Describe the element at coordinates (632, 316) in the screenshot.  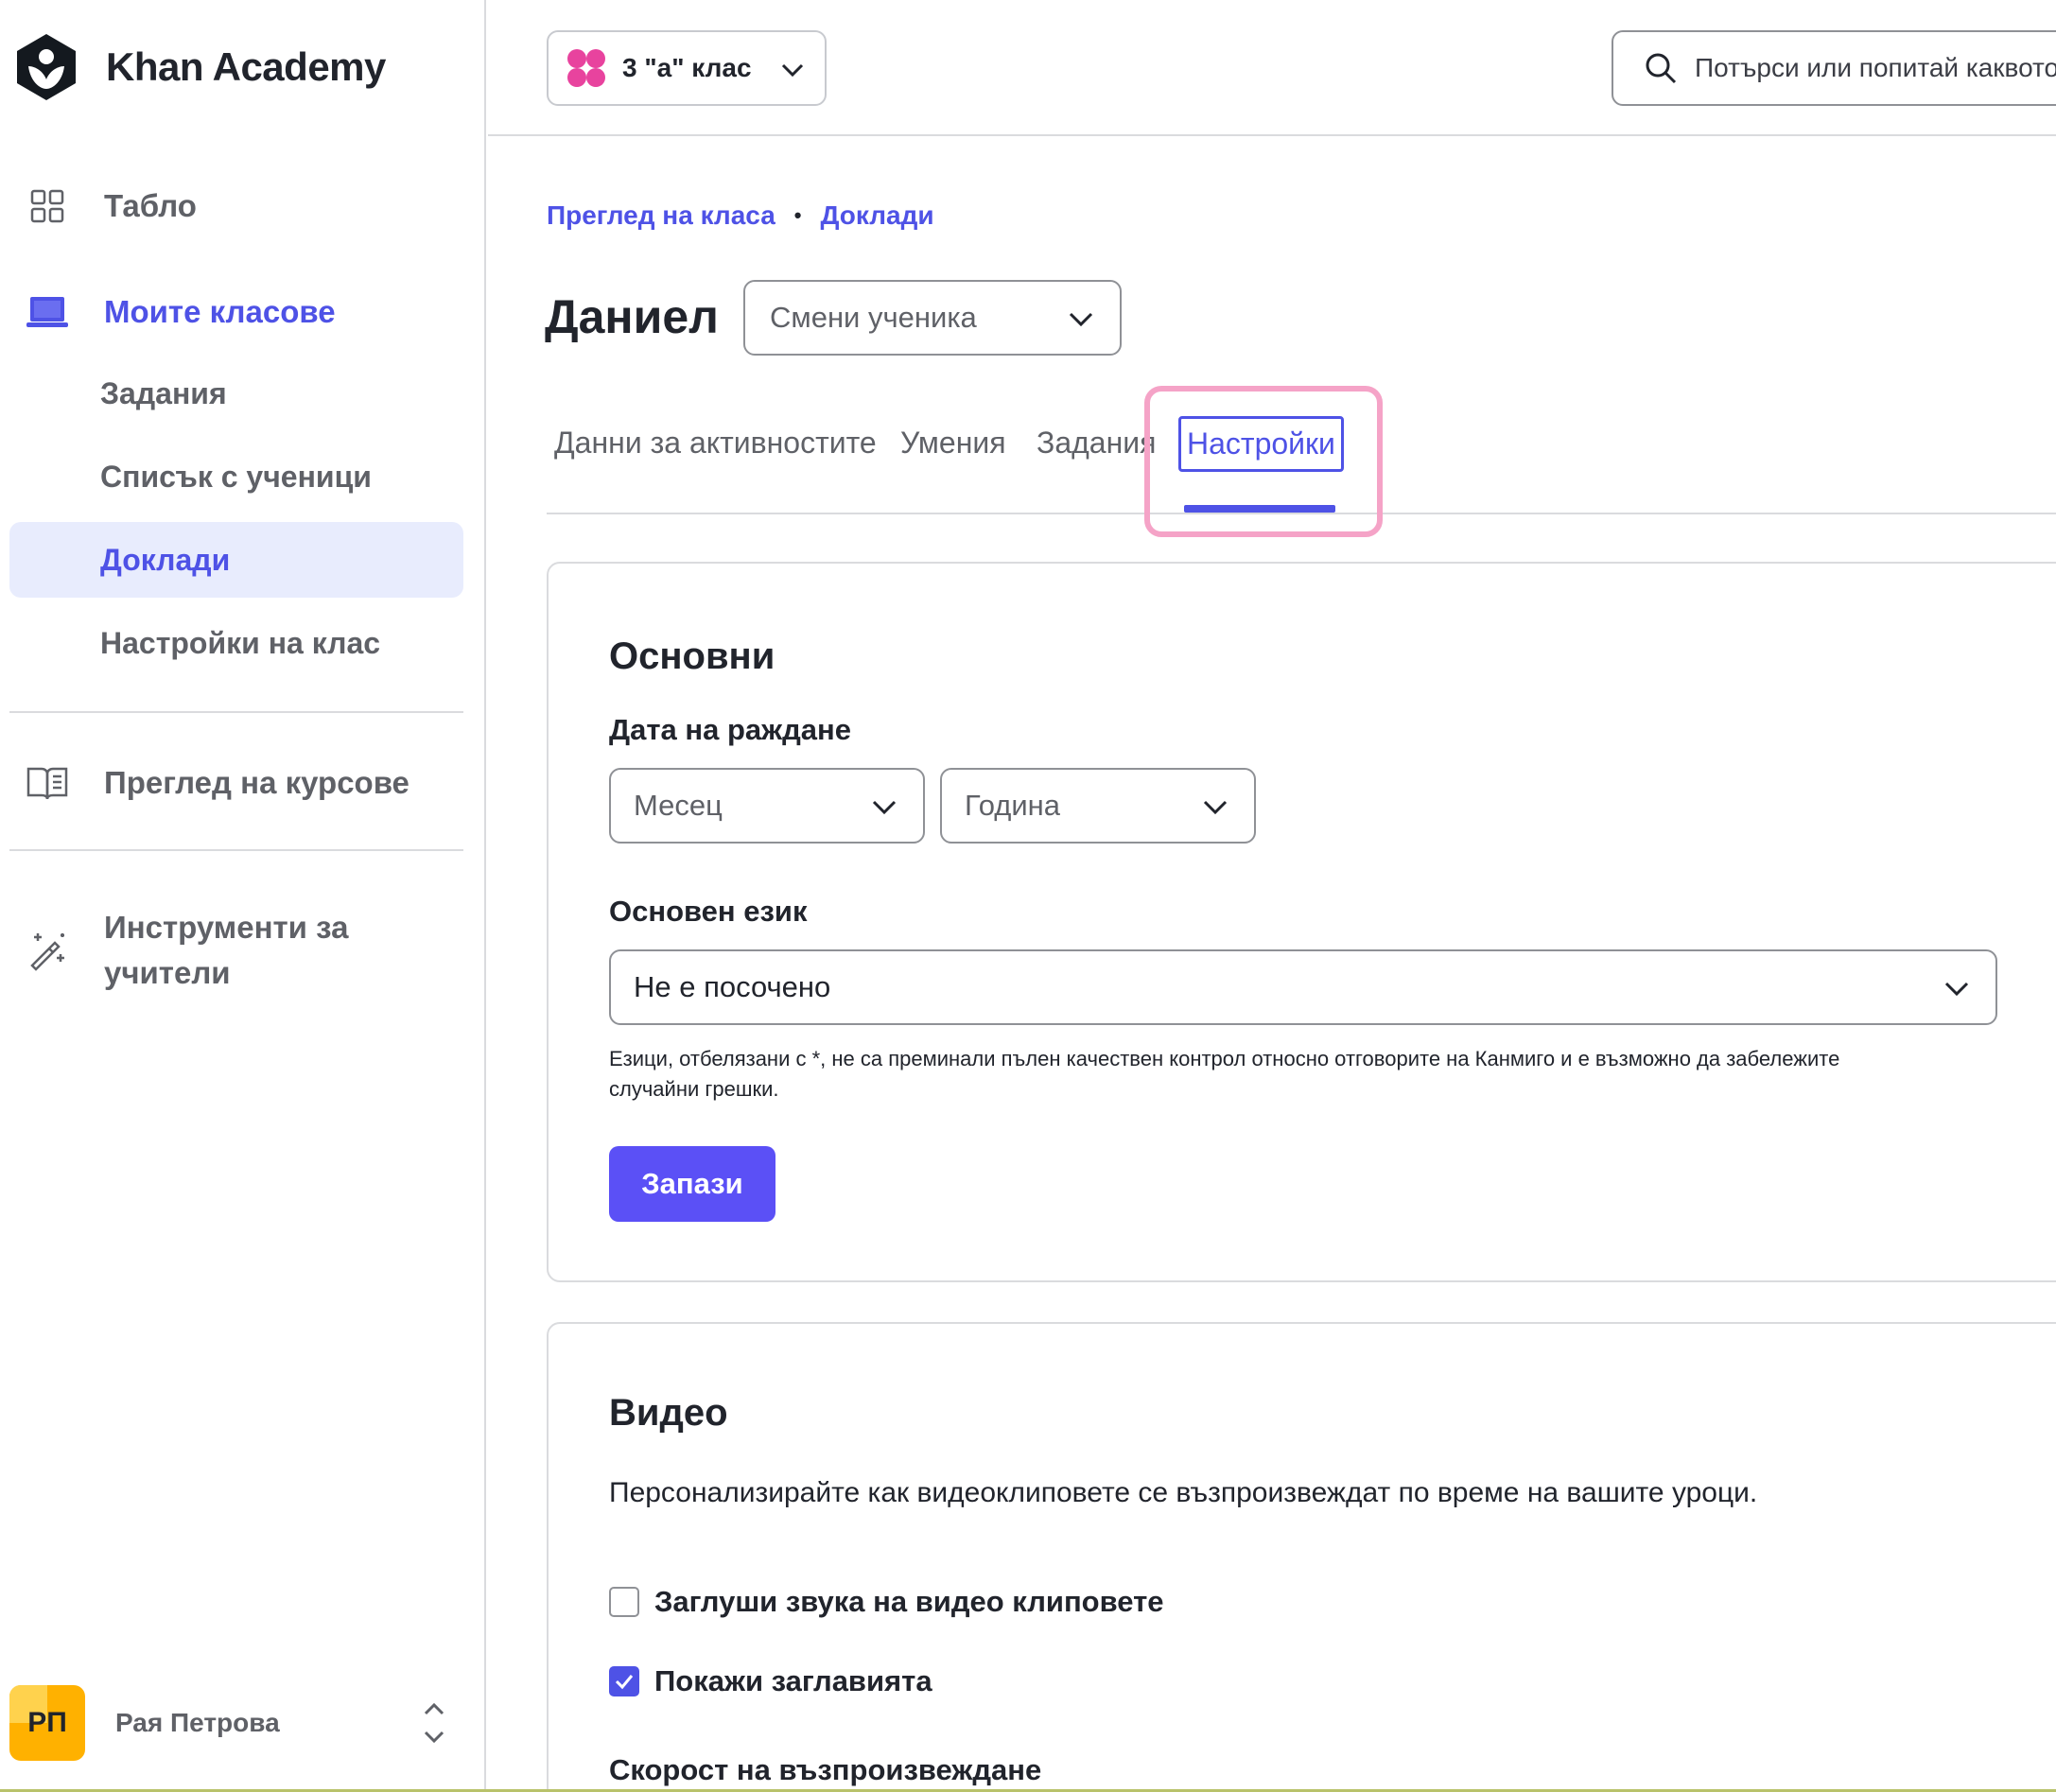
I see `page-title: Даниел` at that location.